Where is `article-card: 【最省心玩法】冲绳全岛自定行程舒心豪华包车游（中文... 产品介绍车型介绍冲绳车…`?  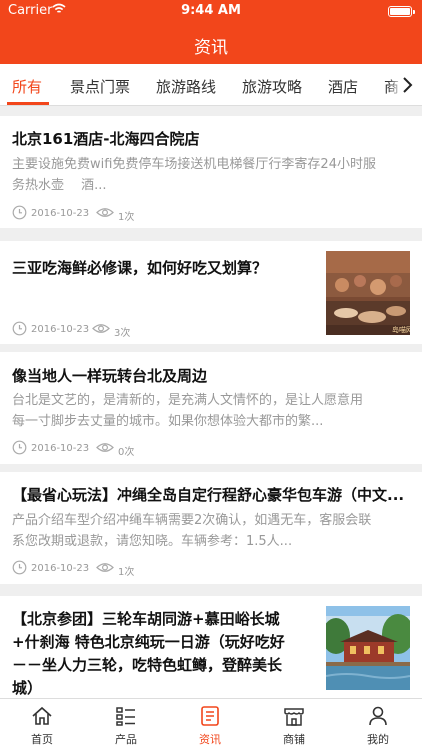 article-card: 【最省心玩法】冲绳全岛自定行程舒心豪华包车游（中文... 产品介绍车型介绍冲绳车… is located at coordinates (211, 528).